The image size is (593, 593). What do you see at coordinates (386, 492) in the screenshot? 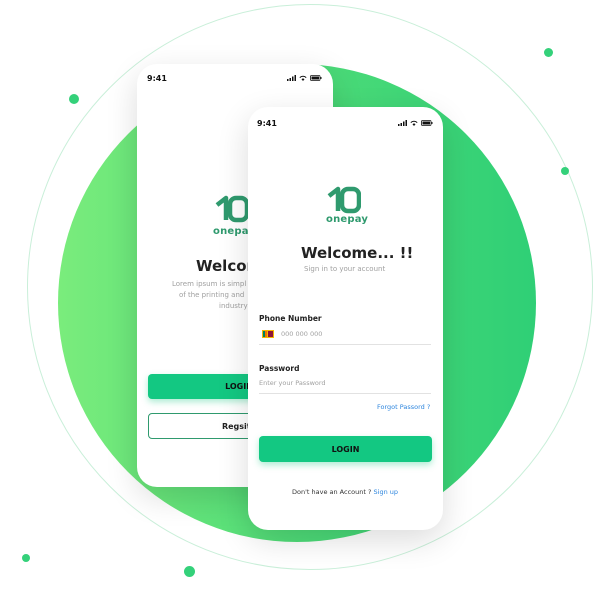
I see `signup-link: Sign up` at bounding box center [386, 492].